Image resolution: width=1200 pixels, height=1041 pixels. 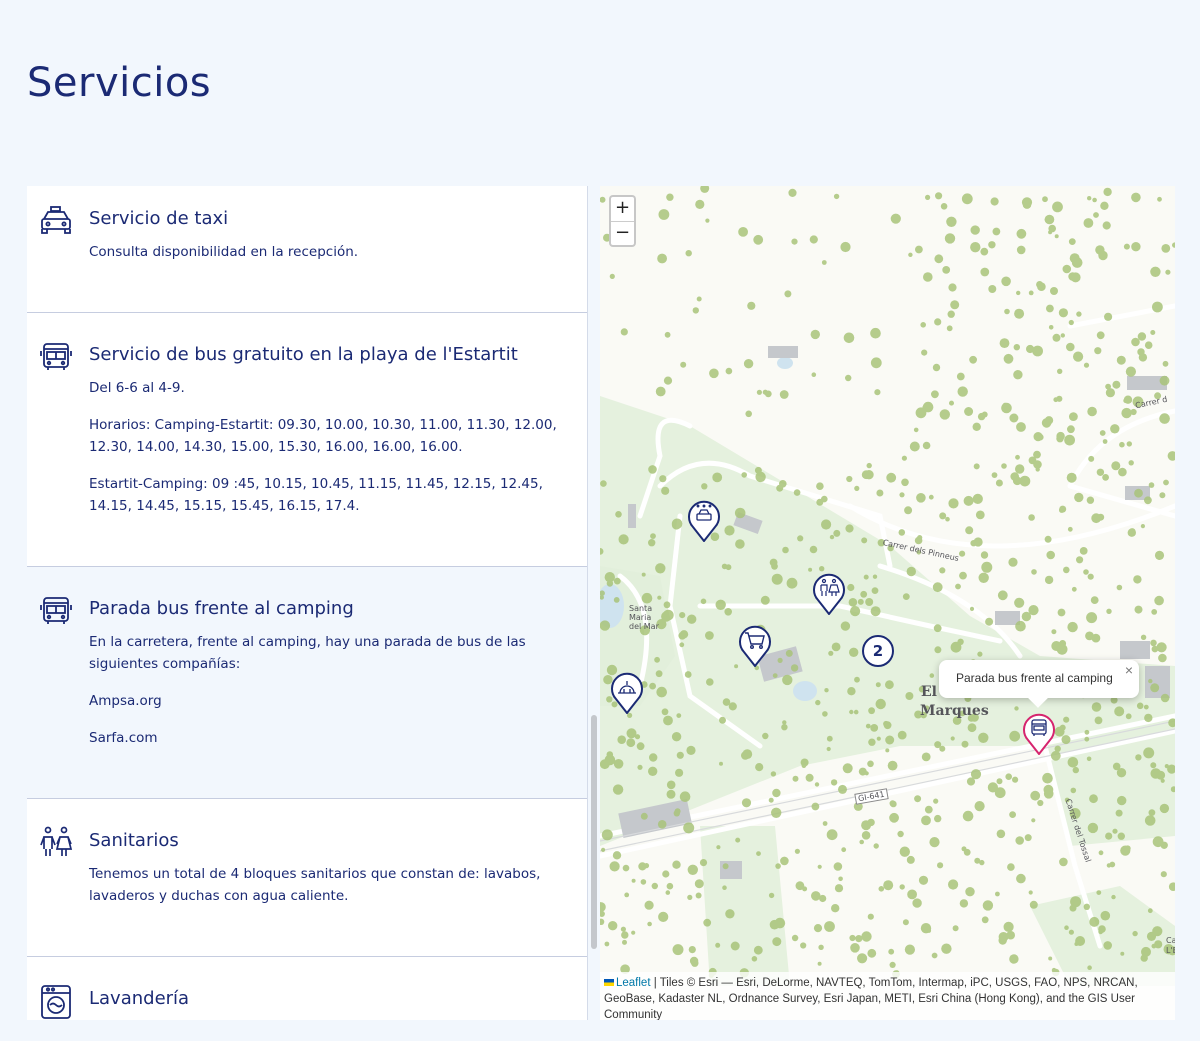 I want to click on service-link-ampsa: Ampsa.org, so click(x=338, y=701).